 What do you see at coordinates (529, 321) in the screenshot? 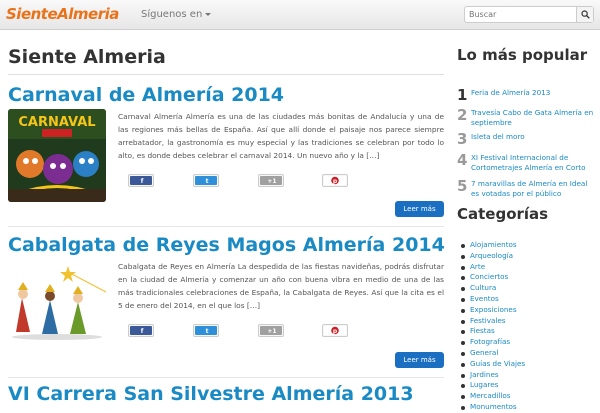
I see `category-link: Festivales` at bounding box center [529, 321].